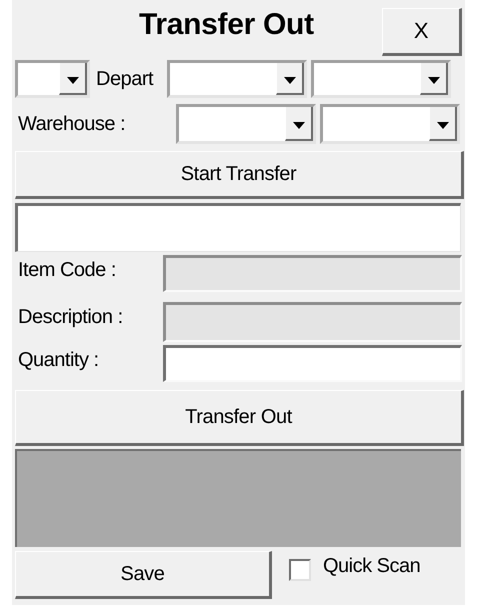 This screenshot has height=610, width=478. Describe the element at coordinates (226, 25) in the screenshot. I see `form-title: Transfer Out` at that location.